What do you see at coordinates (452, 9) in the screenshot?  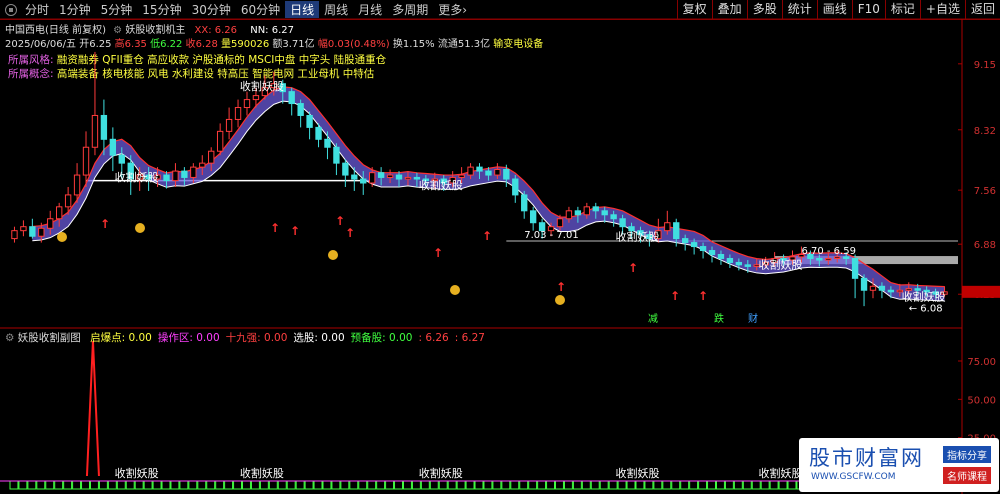 I see `period-tab-10: 更多›` at bounding box center [452, 9].